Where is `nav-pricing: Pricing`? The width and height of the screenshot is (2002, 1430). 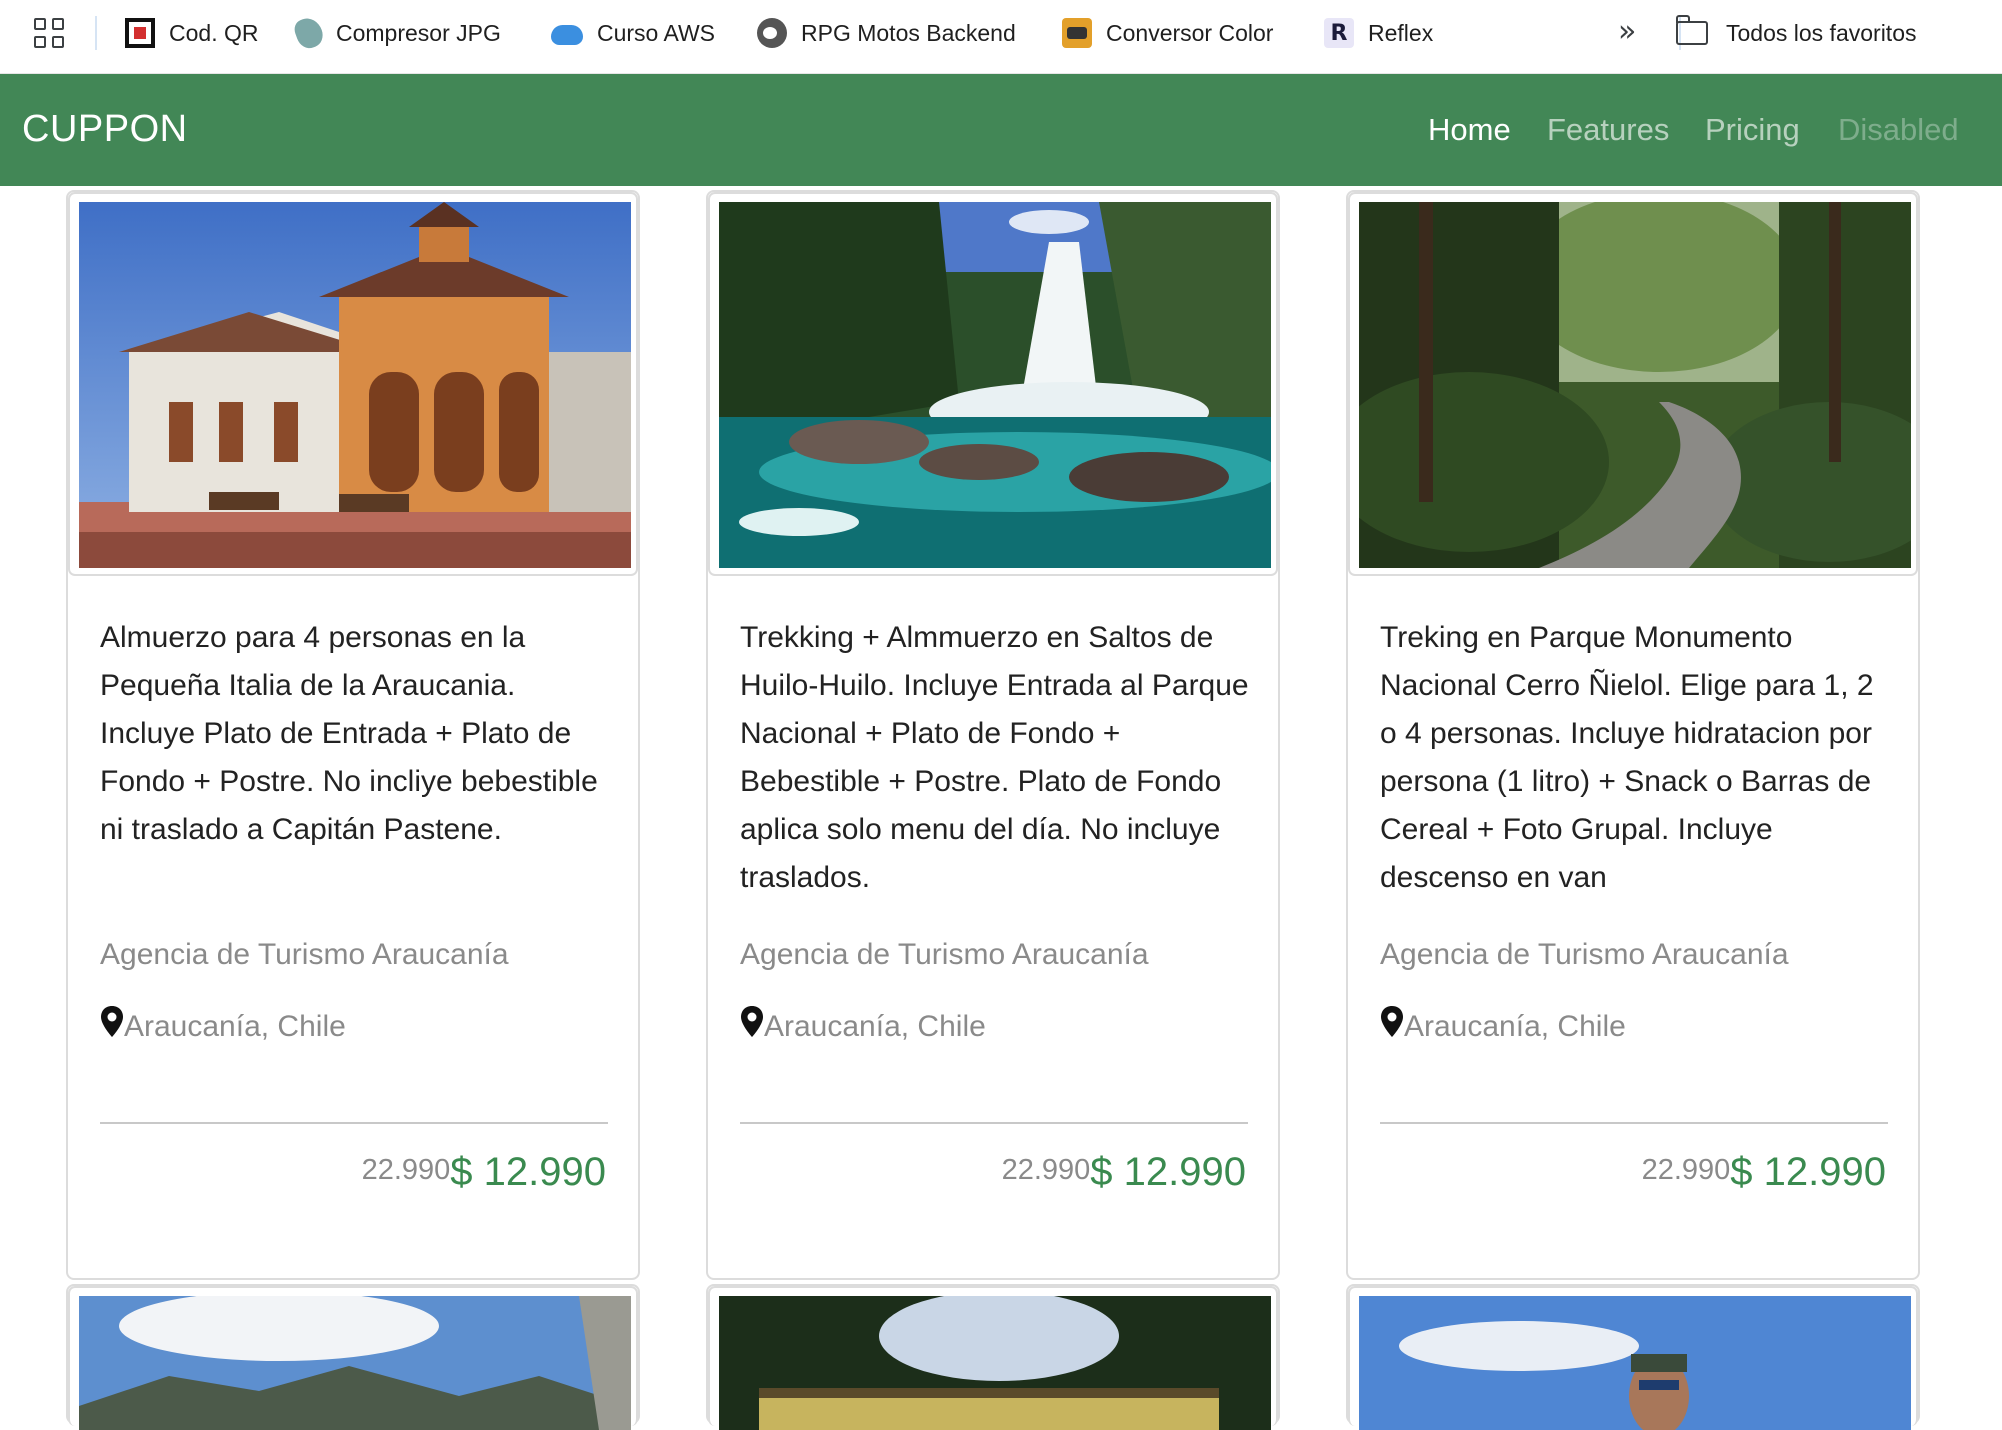
nav-pricing: Pricing is located at coordinates (1752, 130).